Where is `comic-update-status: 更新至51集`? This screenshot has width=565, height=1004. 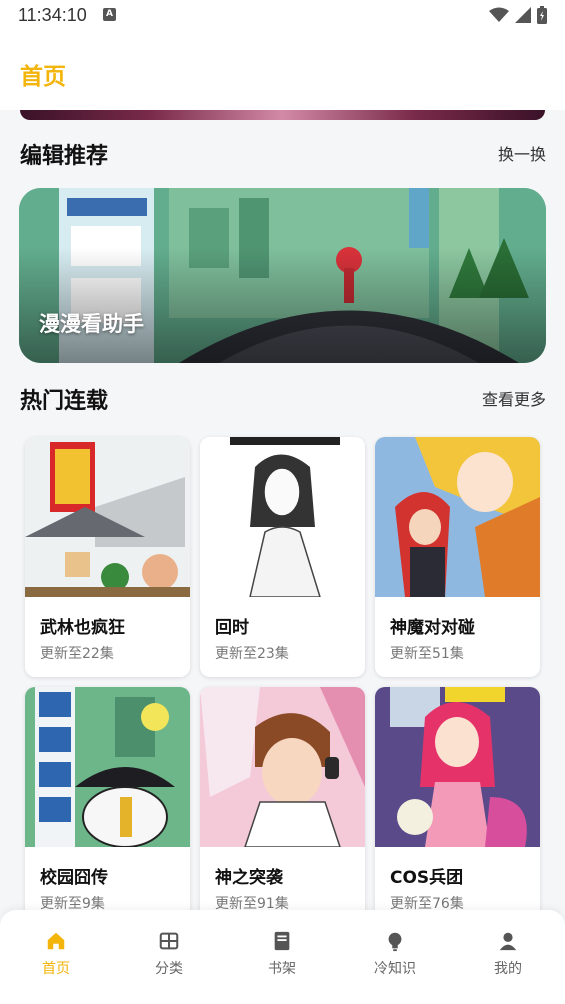 comic-update-status: 更新至51集 is located at coordinates (427, 654).